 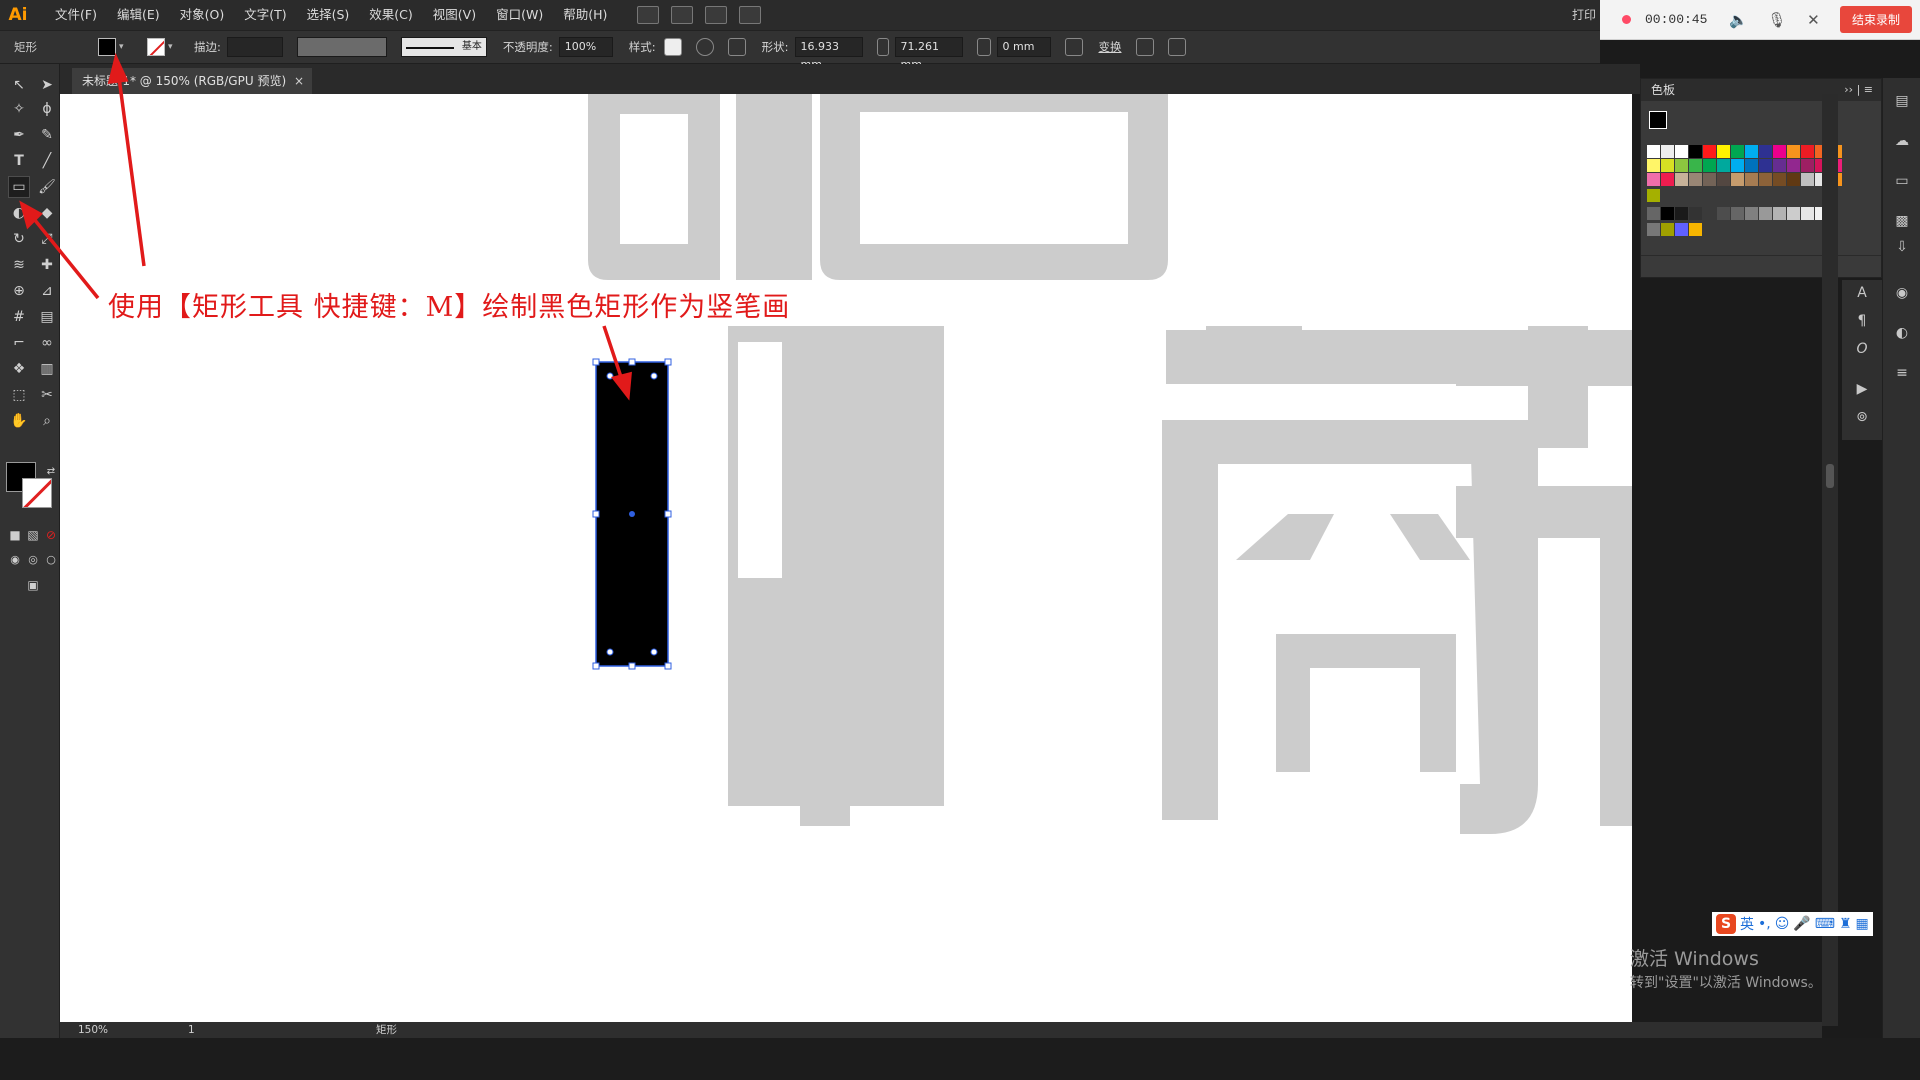 What do you see at coordinates (632, 514) in the screenshot?
I see `selected-rectangle` at bounding box center [632, 514].